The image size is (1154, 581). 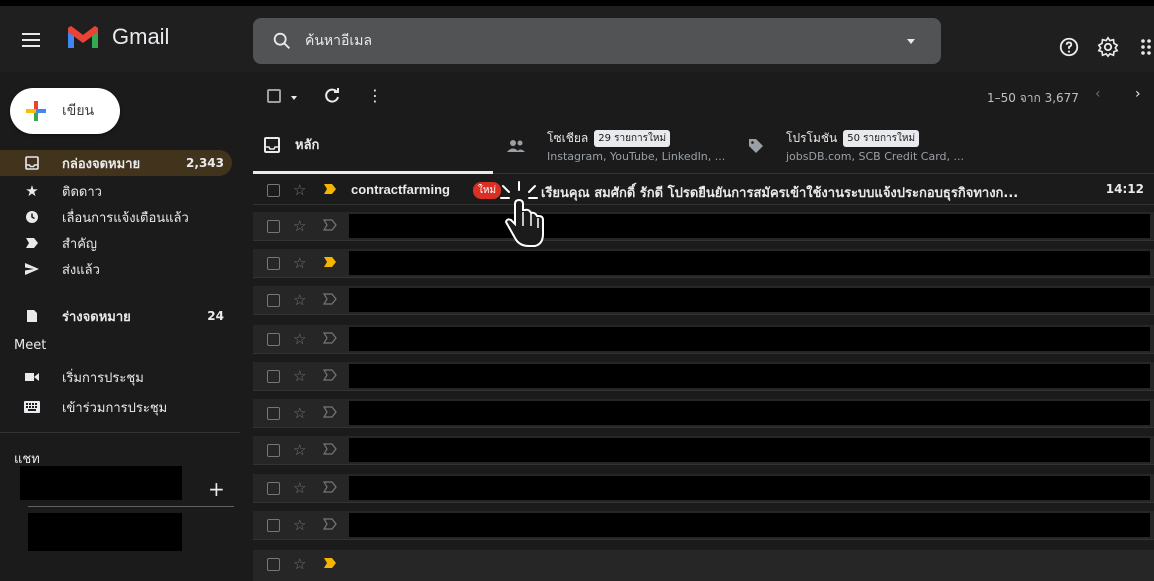 What do you see at coordinates (585, 41) in the screenshot?
I see `search-input` at bounding box center [585, 41].